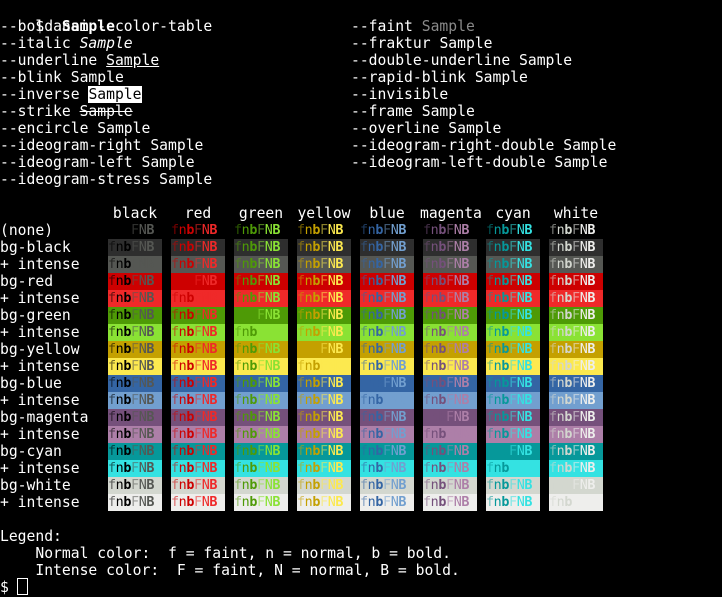 This screenshot has height=597, width=722. I want to click on flag-text: --blink, so click(31, 77).